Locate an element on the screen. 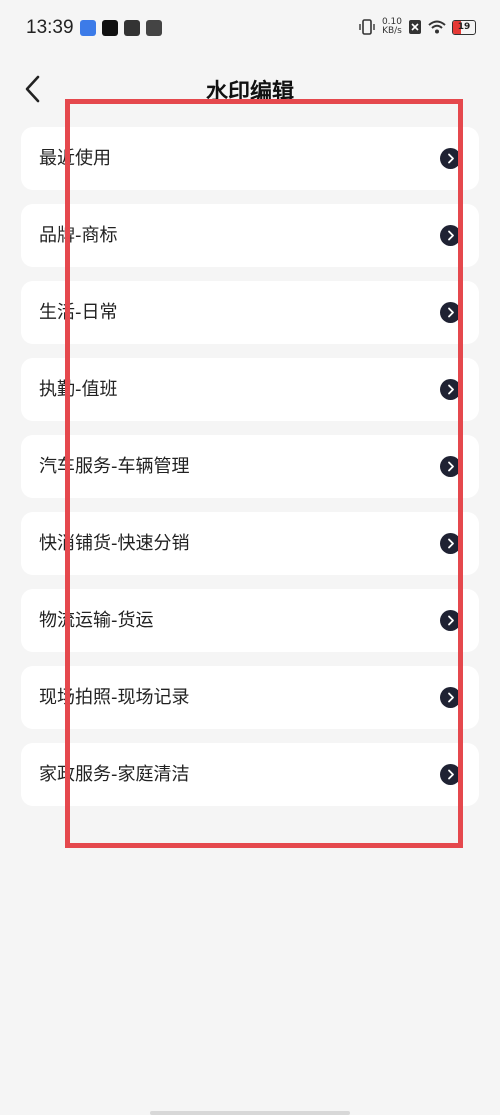 This screenshot has width=500, height=1115. category-item-fmcg: 快消铺货-快速分销 is located at coordinates (250, 543).